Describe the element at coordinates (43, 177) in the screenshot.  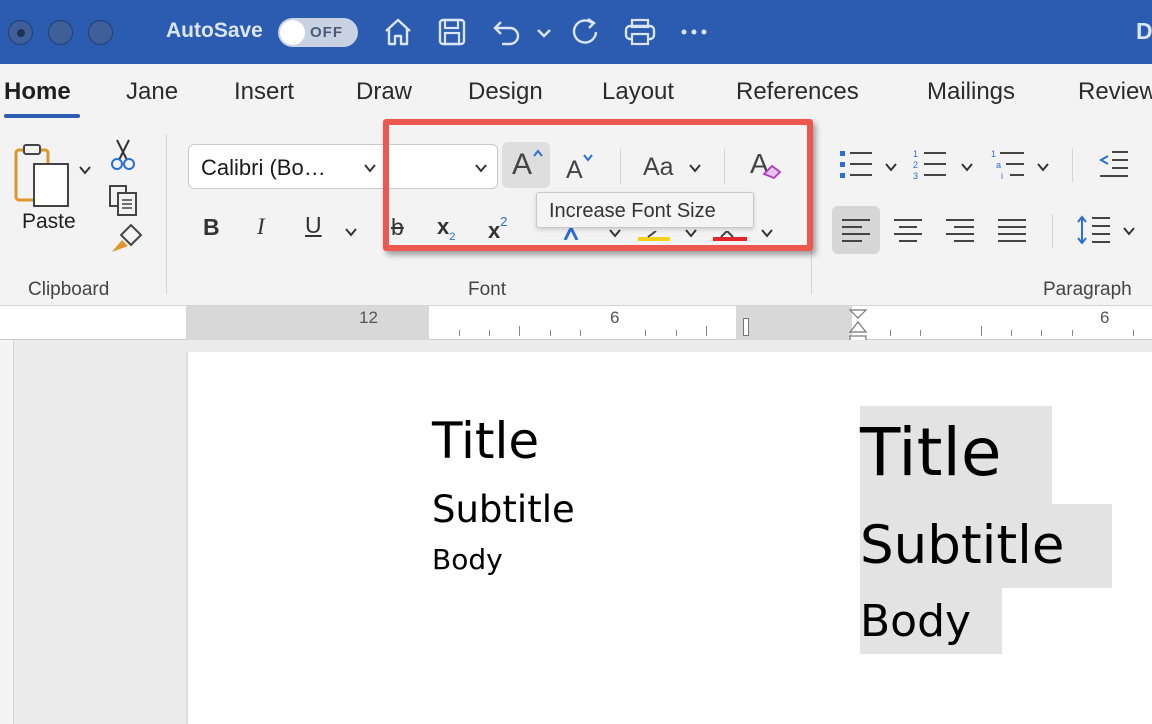
I see `paste-icon` at that location.